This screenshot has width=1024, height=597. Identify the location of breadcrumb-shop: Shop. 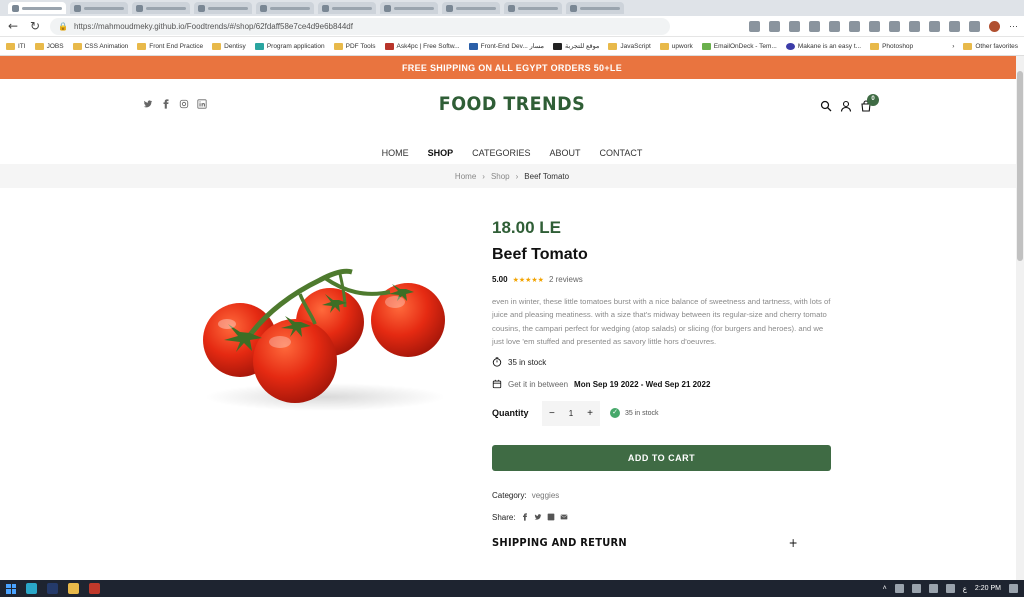
(500, 176).